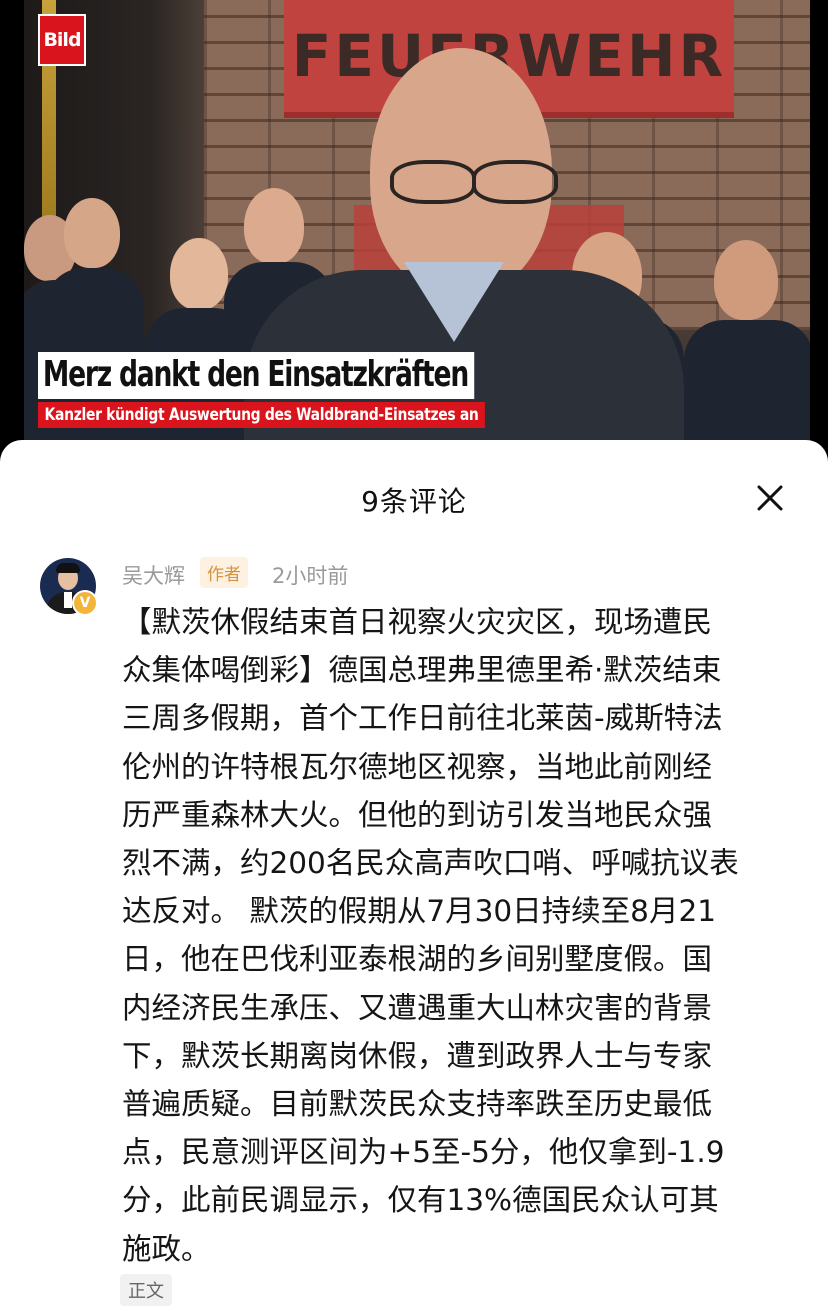  I want to click on comments-title: 9条评论, so click(414, 501).